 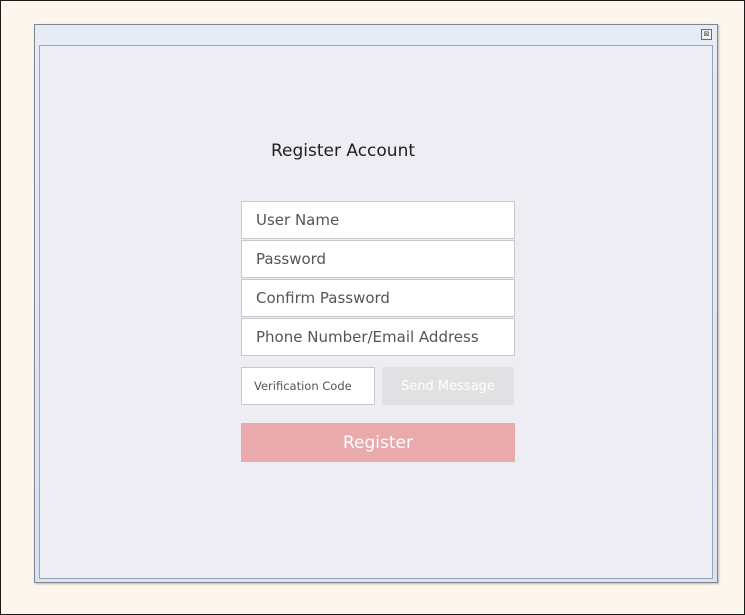 I want to click on confirm-password-input, so click(x=378, y=298).